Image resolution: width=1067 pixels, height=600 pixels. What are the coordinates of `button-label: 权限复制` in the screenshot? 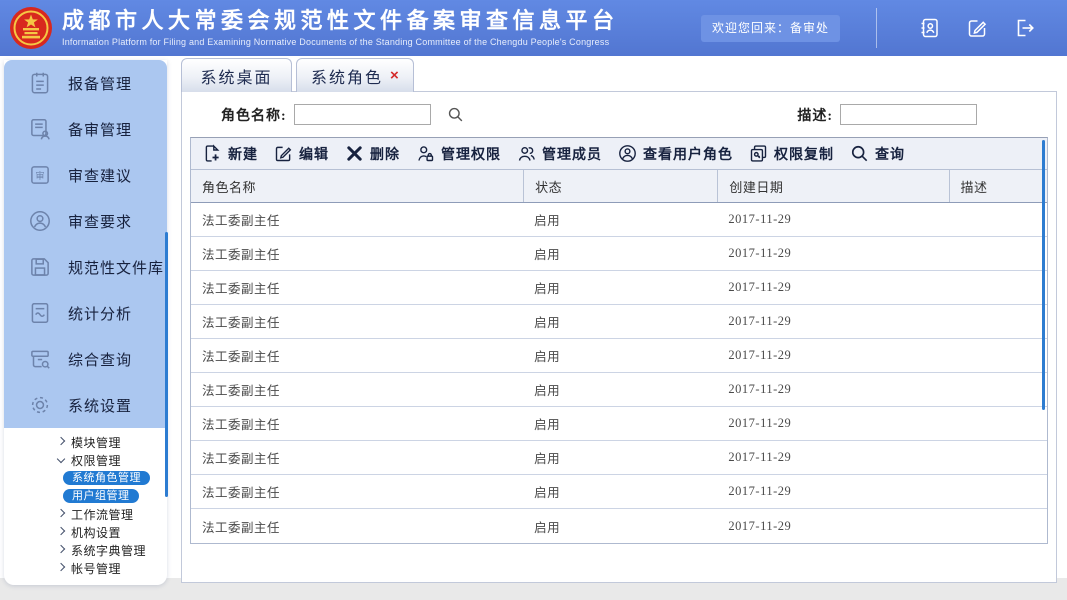 It's located at (804, 155).